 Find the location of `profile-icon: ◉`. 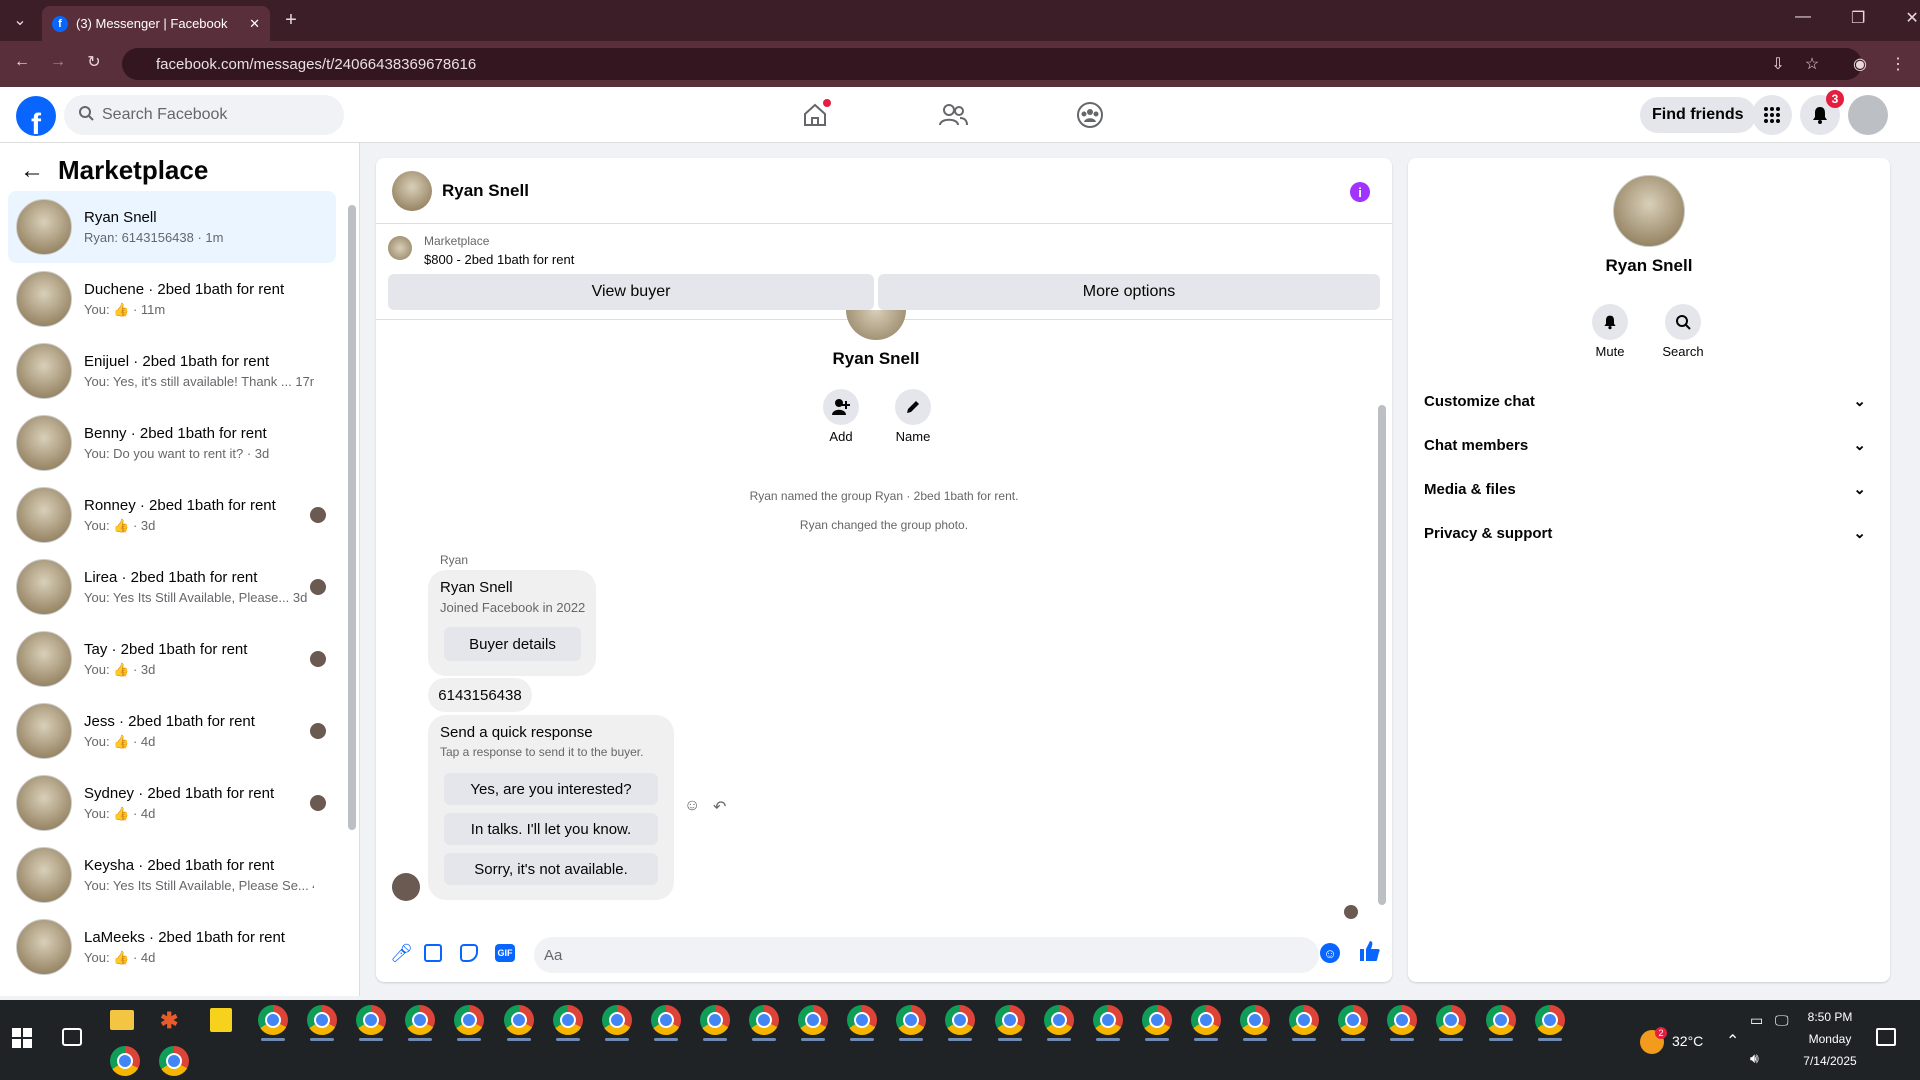

profile-icon: ◉ is located at coordinates (1860, 64).